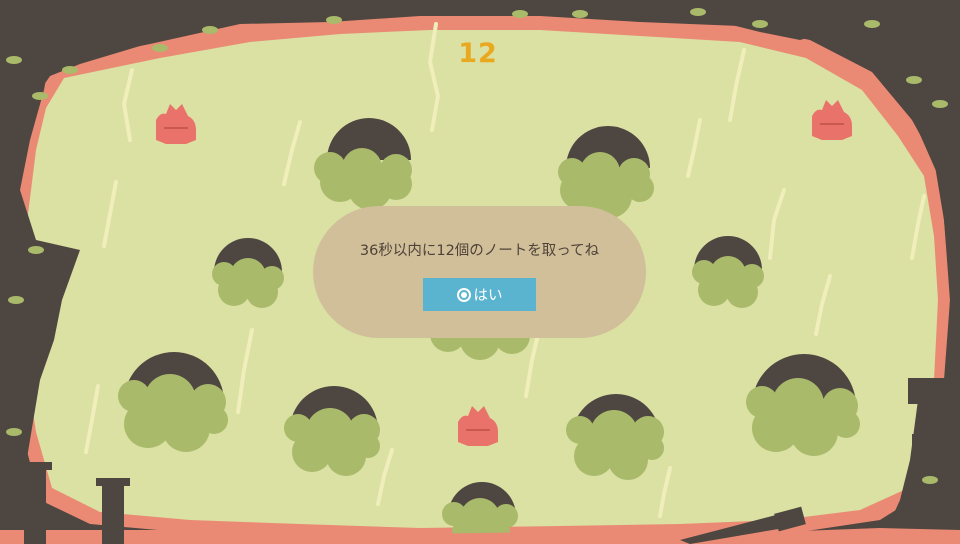 The height and width of the screenshot is (544, 960). I want to click on dialog-message: 36秒以内に12個のノートを取ってね, so click(479, 251).